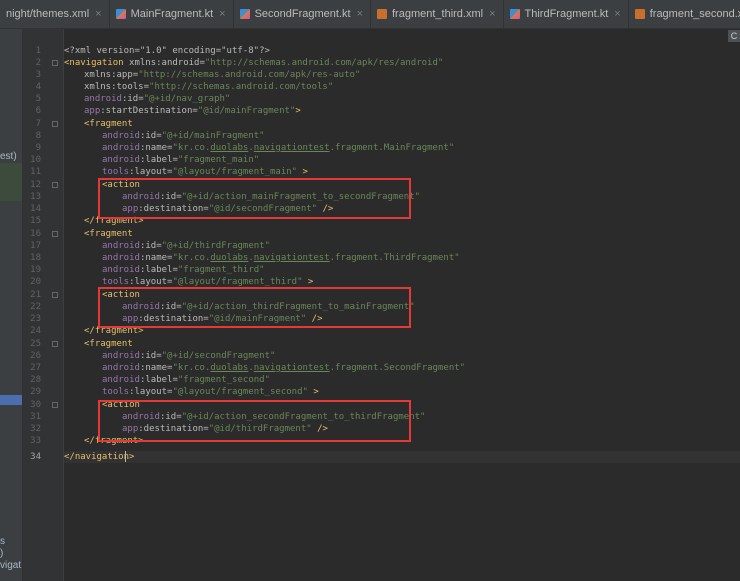 The image size is (740, 581). Describe the element at coordinates (151, 172) in the screenshot. I see `xml-attr: :layout=` at that location.